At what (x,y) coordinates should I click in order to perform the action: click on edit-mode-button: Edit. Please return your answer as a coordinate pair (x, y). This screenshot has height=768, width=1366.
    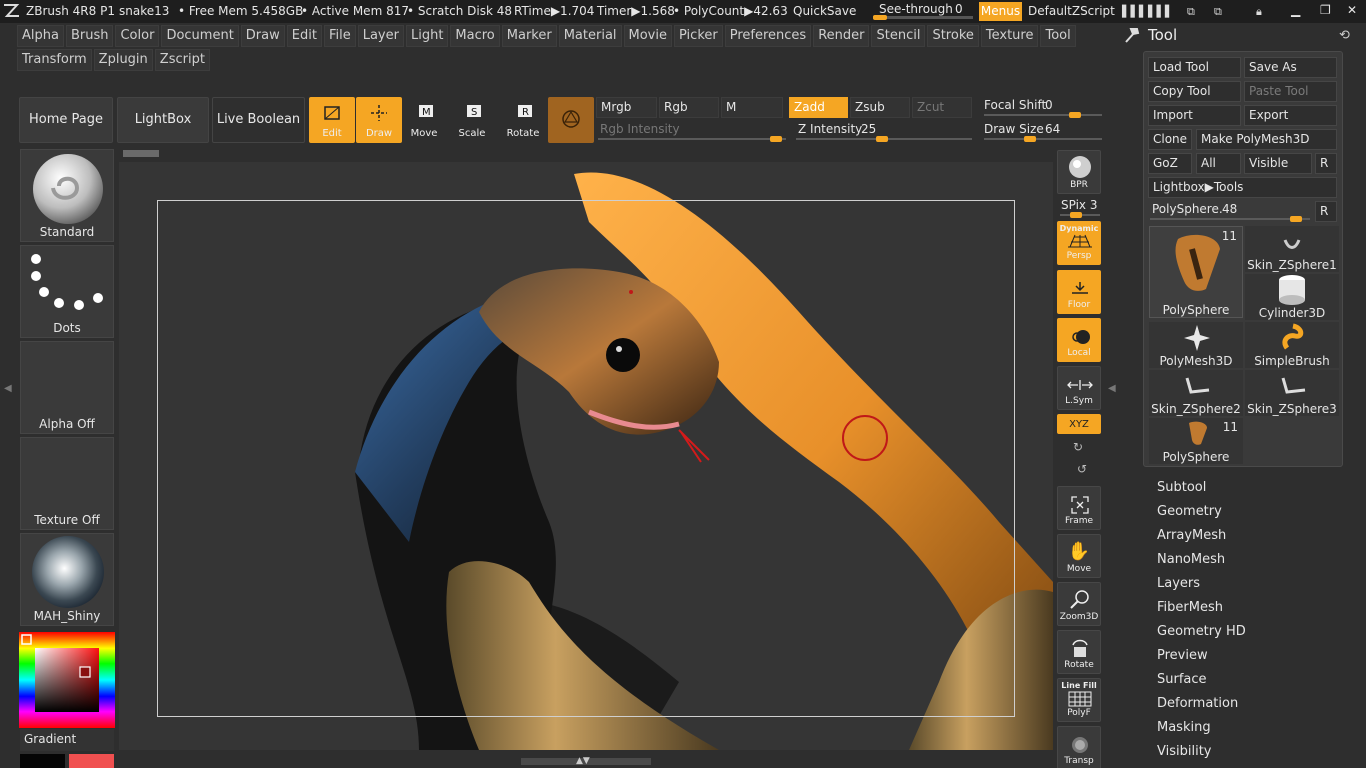
    Looking at the image, I should click on (332, 120).